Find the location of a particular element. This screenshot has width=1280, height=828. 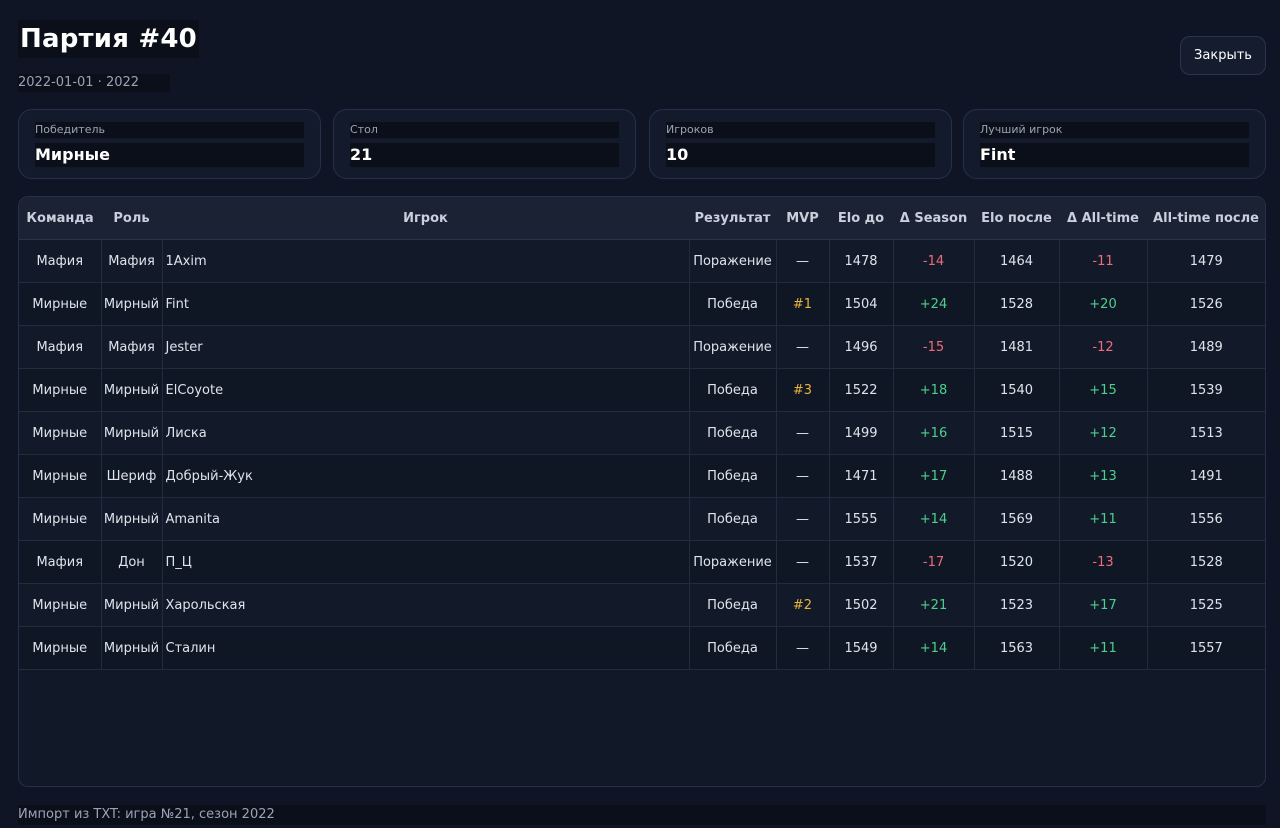

elo-before-cell: 1502 is located at coordinates (861, 605).